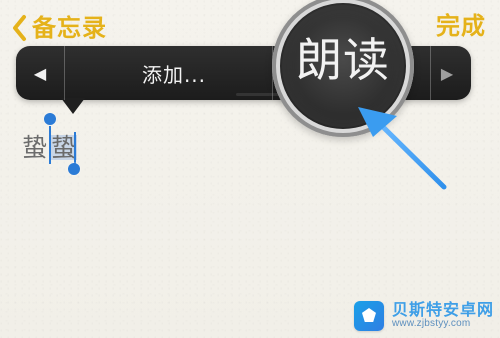 This screenshot has height=338, width=500. What do you see at coordinates (431, 324) in the screenshot?
I see `watermark-url: www.zjbstyy.com` at bounding box center [431, 324].